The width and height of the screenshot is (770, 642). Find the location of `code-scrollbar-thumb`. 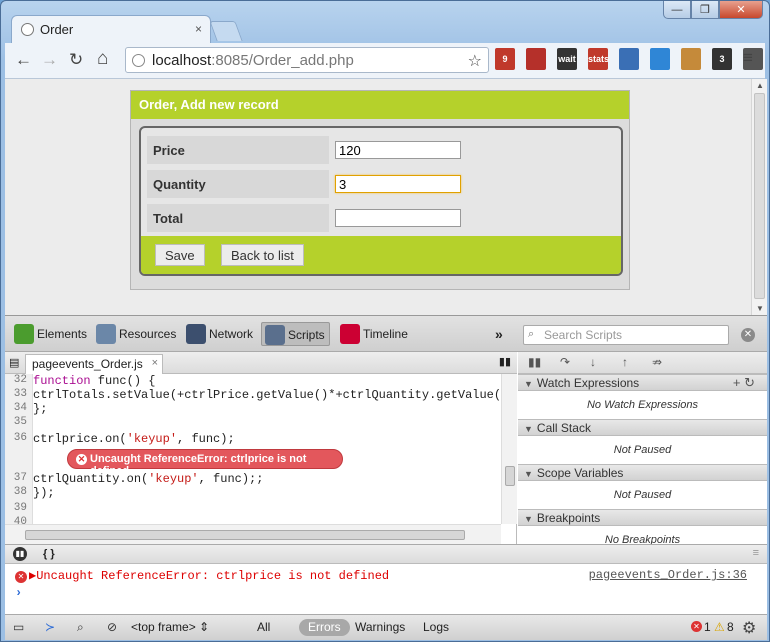

code-scrollbar-thumb is located at coordinates (510, 476).